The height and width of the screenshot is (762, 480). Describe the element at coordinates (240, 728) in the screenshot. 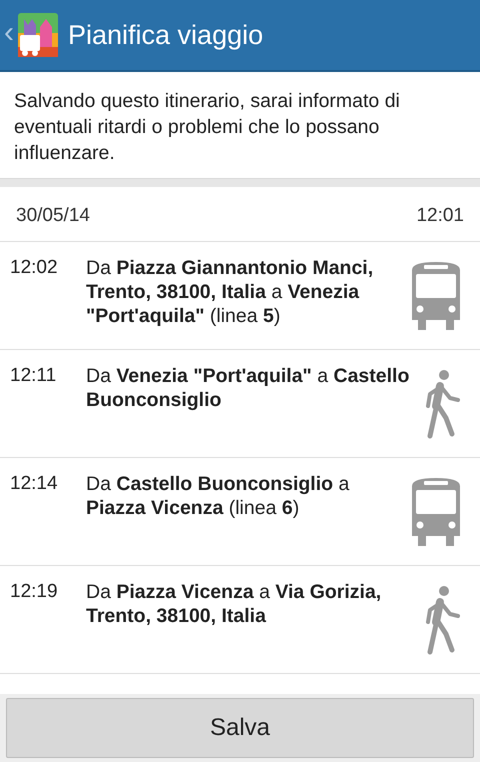

I see `save-button: Salva` at that location.